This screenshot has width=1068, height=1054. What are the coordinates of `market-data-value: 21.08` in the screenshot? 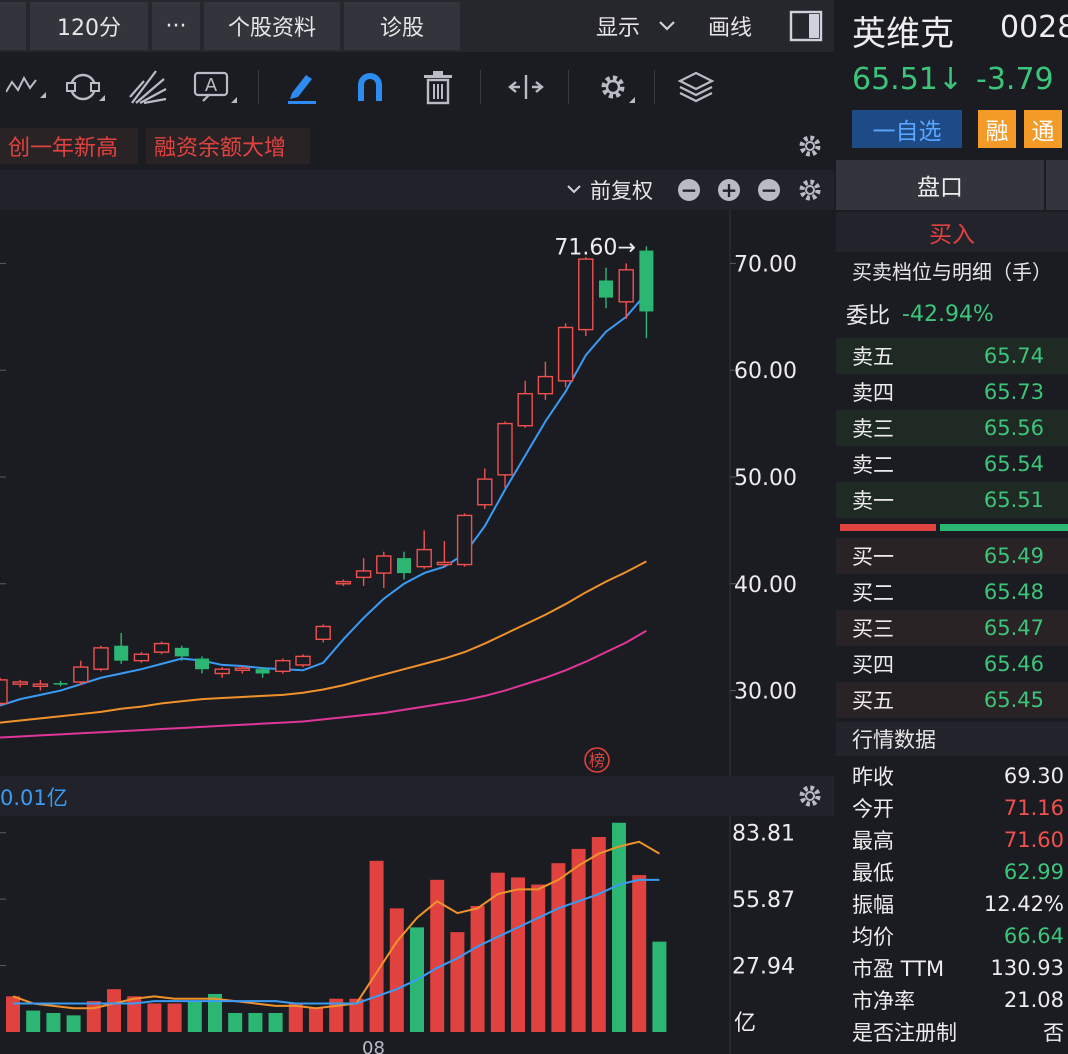 It's located at (1033, 1000).